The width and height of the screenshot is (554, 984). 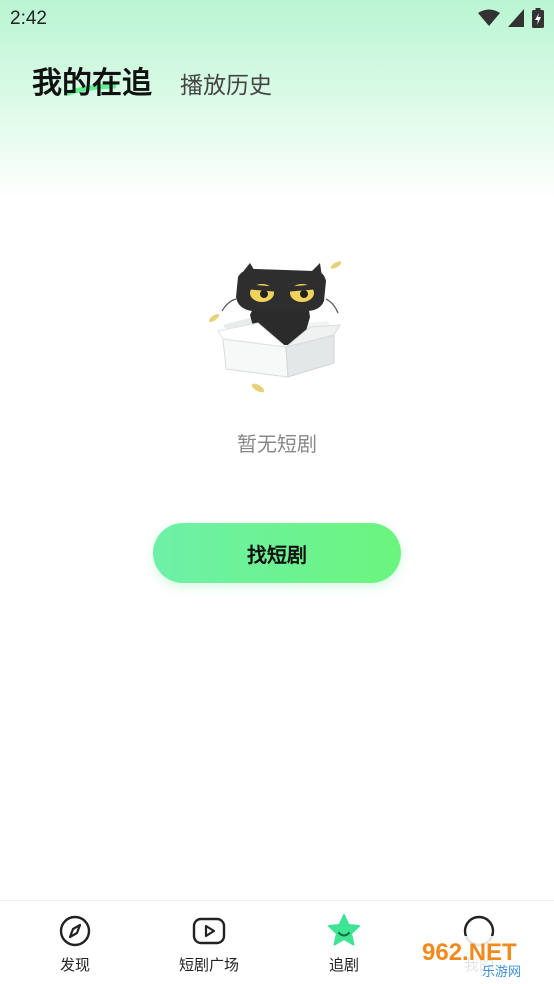 I want to click on empty-state-message: 暂无短剧, so click(x=277, y=444).